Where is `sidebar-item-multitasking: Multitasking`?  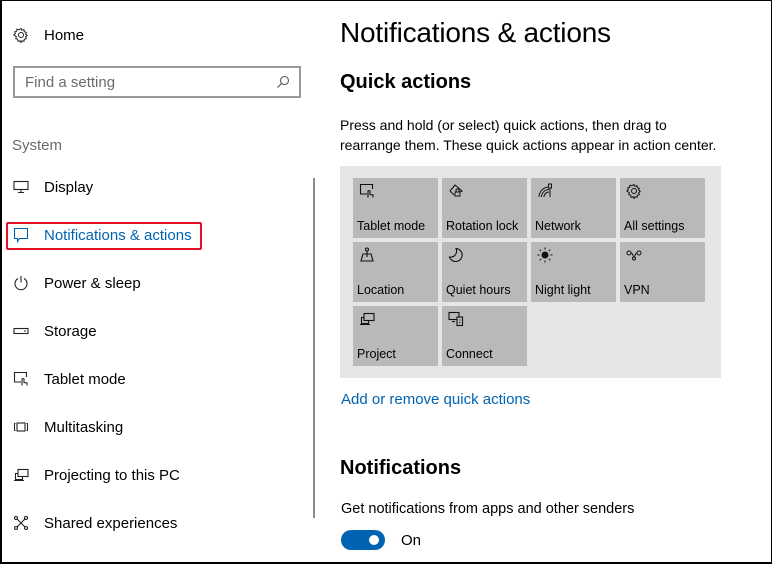
sidebar-item-multitasking: Multitasking is located at coordinates (67, 427).